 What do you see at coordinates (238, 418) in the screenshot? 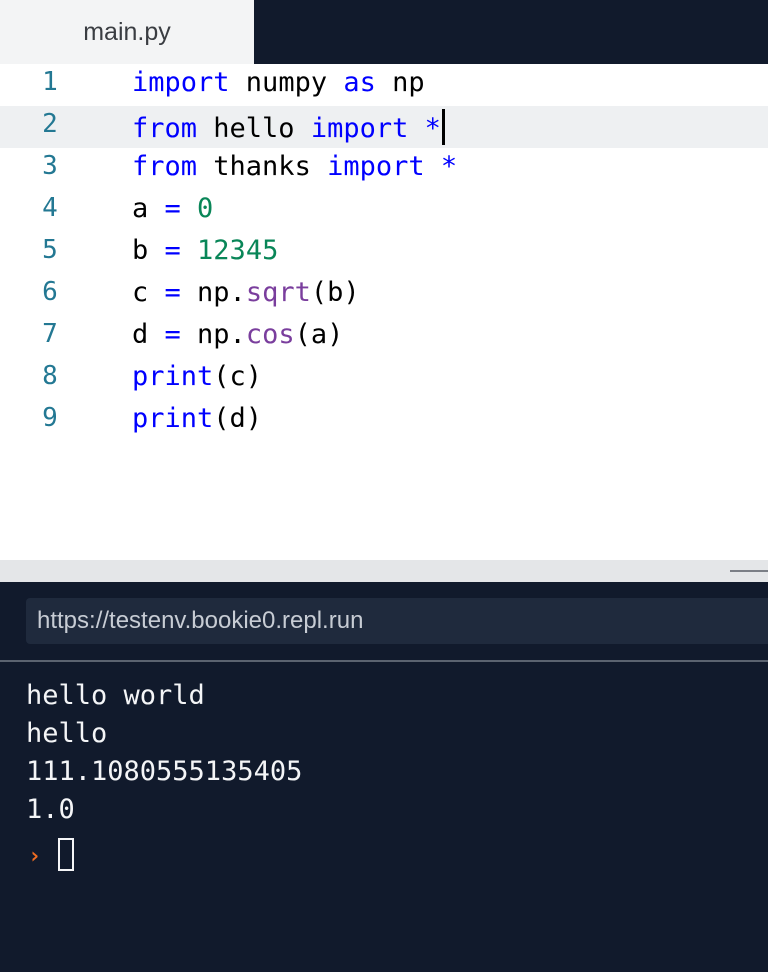
I see `code-token: (d)` at bounding box center [238, 418].